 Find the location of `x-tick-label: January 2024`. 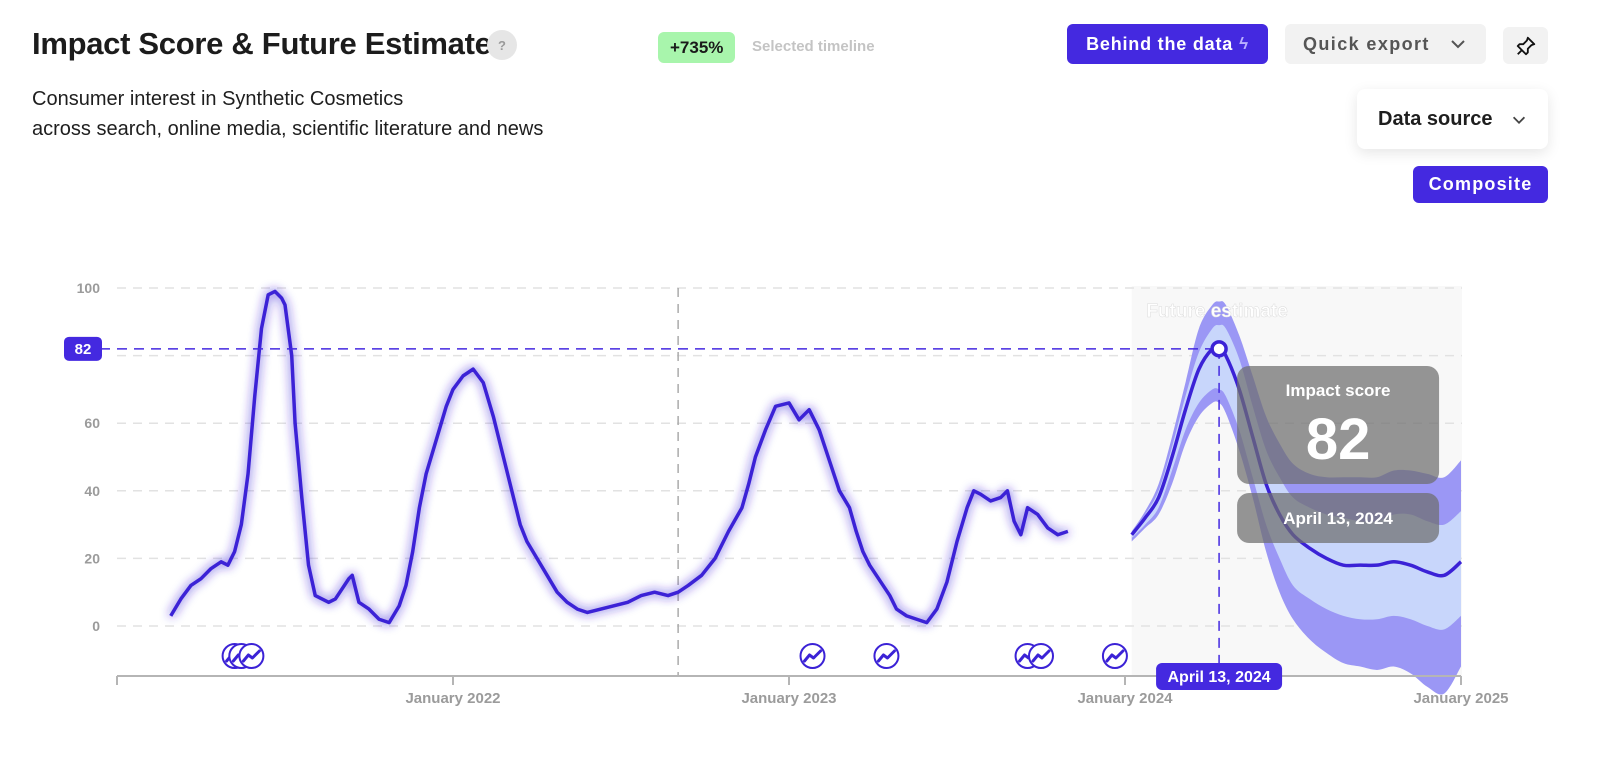

x-tick-label: January 2024 is located at coordinates (1125, 698).